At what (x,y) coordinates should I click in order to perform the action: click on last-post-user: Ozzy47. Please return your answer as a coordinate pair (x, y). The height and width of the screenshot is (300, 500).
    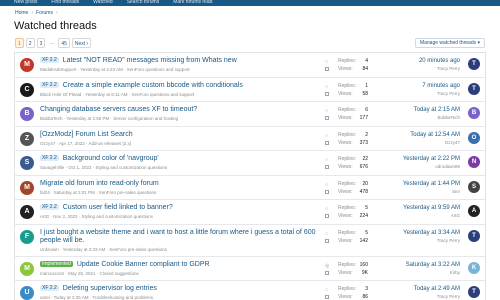
    Looking at the image, I should click on (452, 142).